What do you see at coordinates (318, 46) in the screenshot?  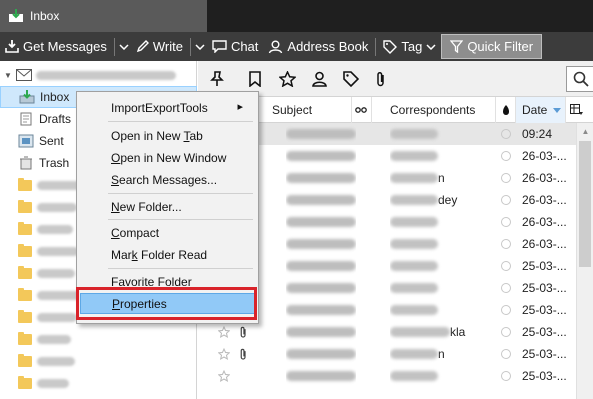 I see `address-book-button: Address Book` at bounding box center [318, 46].